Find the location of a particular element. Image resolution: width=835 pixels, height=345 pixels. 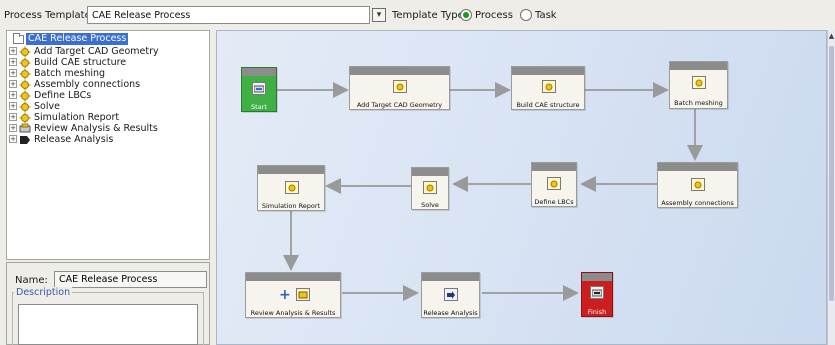

scrollbar-thumb is located at coordinates (831, 173).